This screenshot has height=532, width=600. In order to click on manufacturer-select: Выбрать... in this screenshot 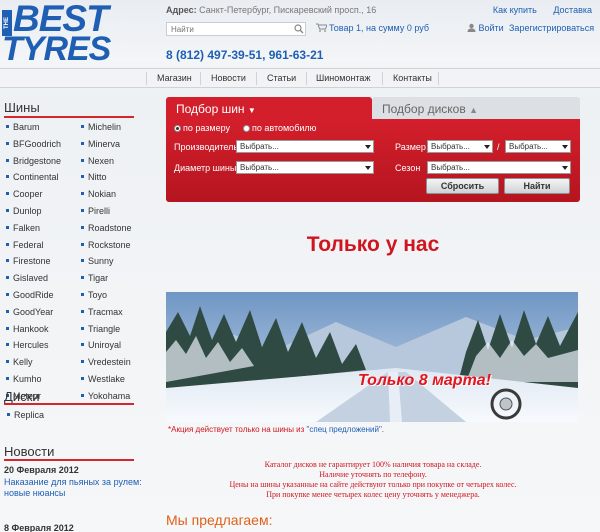, I will do `click(305, 146)`.